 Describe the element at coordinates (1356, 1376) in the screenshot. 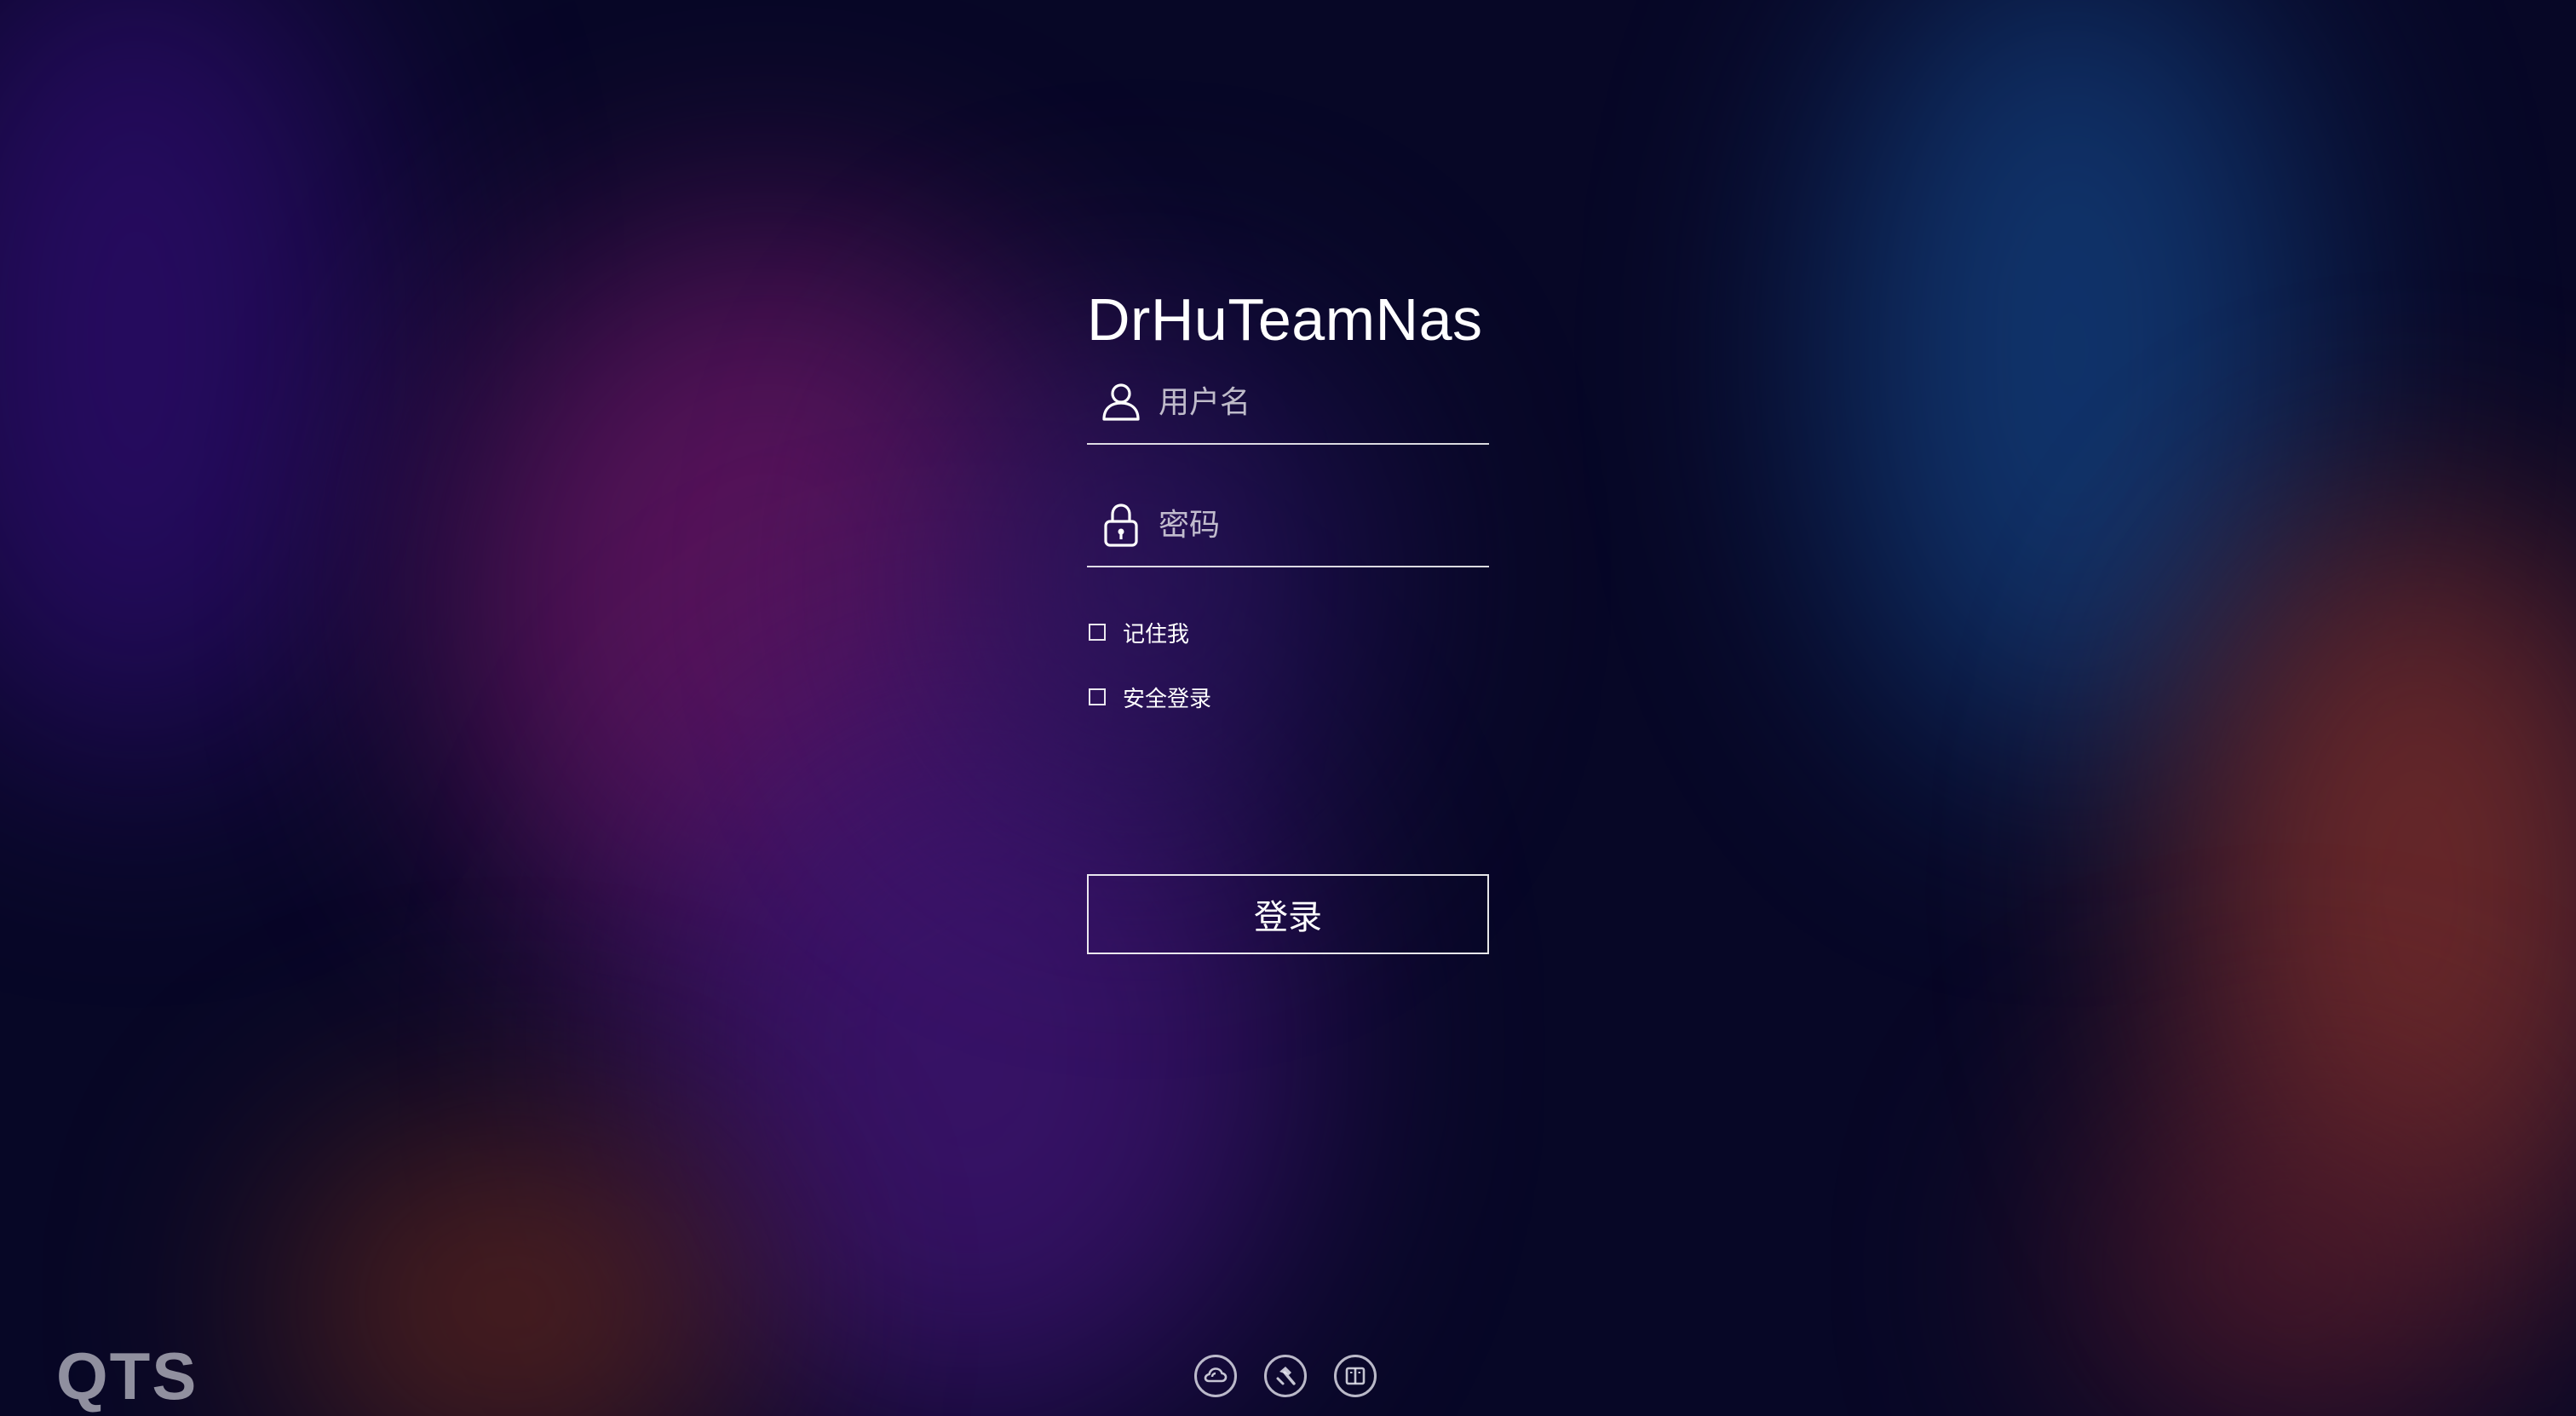

I see `manual-book-icon` at that location.